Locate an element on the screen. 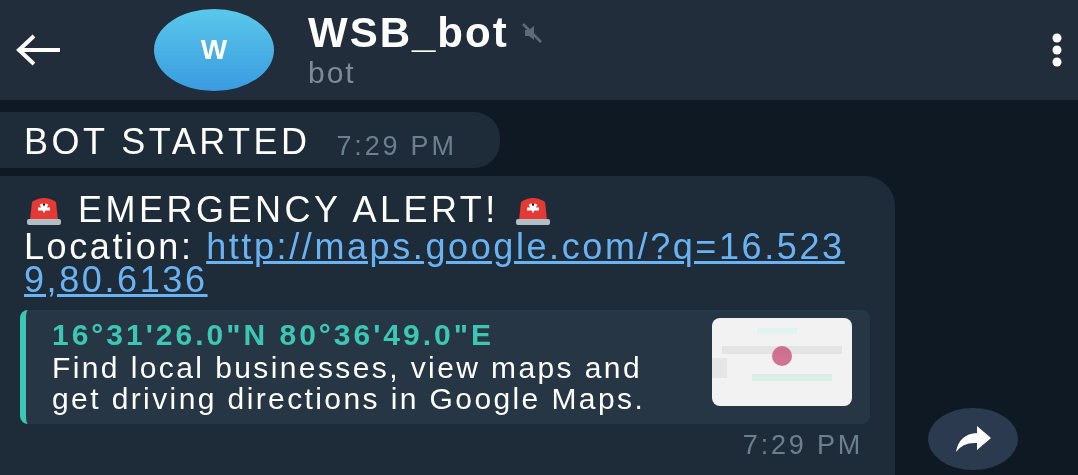 Image resolution: width=1078 pixels, height=475 pixels. chat-subtitle: bot is located at coordinates (332, 73).